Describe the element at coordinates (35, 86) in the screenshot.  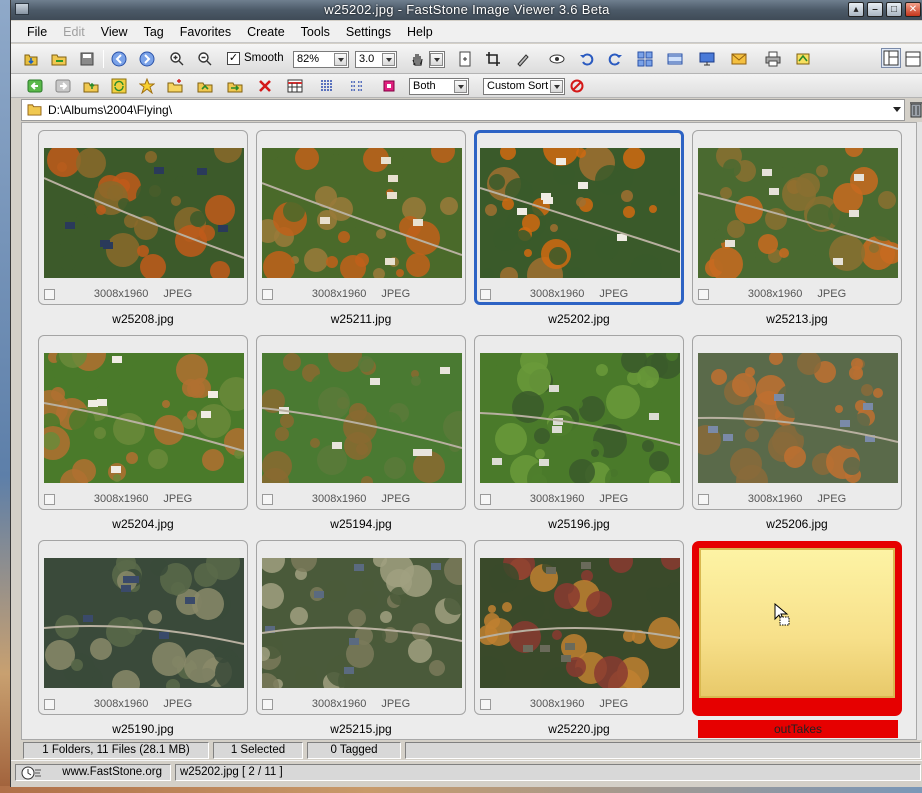
I see `back-icon` at that location.